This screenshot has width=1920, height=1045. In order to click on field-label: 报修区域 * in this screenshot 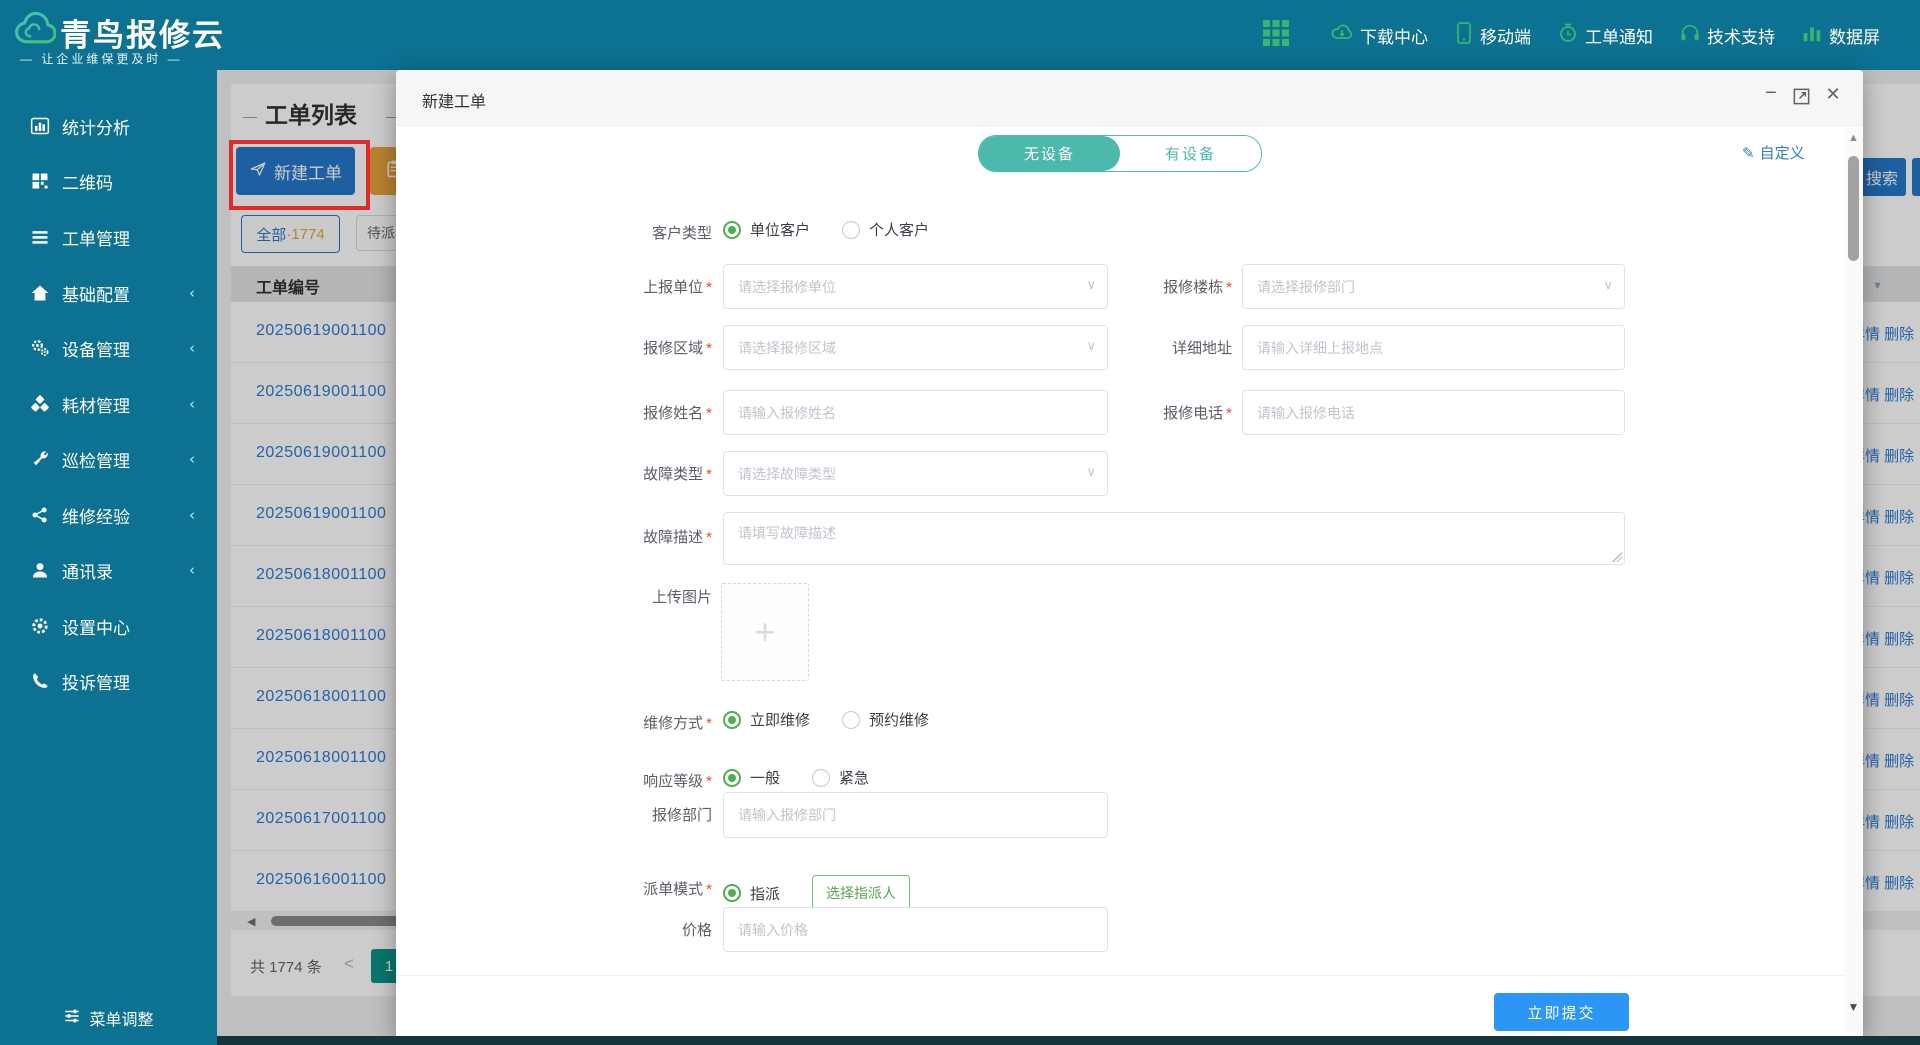, I will do `click(677, 348)`.